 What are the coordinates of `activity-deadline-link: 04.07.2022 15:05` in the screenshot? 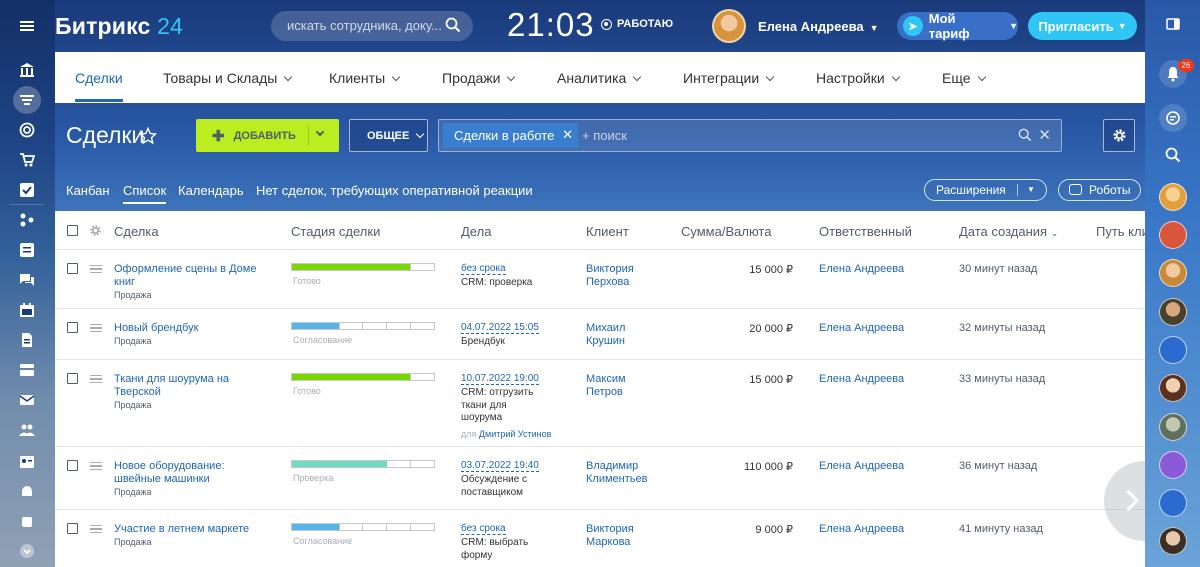 It's located at (500, 328).